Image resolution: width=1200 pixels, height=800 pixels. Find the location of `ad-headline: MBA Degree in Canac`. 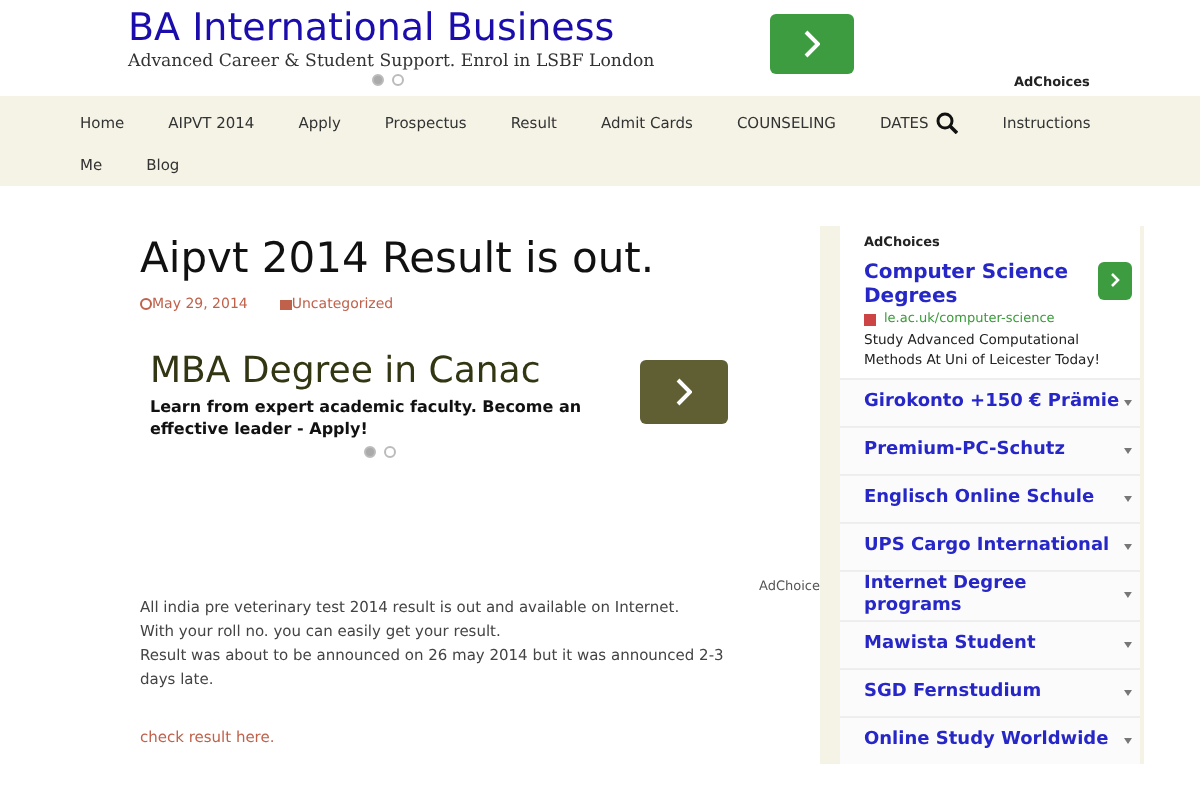

ad-headline: MBA Degree in Canac is located at coordinates (368, 371).